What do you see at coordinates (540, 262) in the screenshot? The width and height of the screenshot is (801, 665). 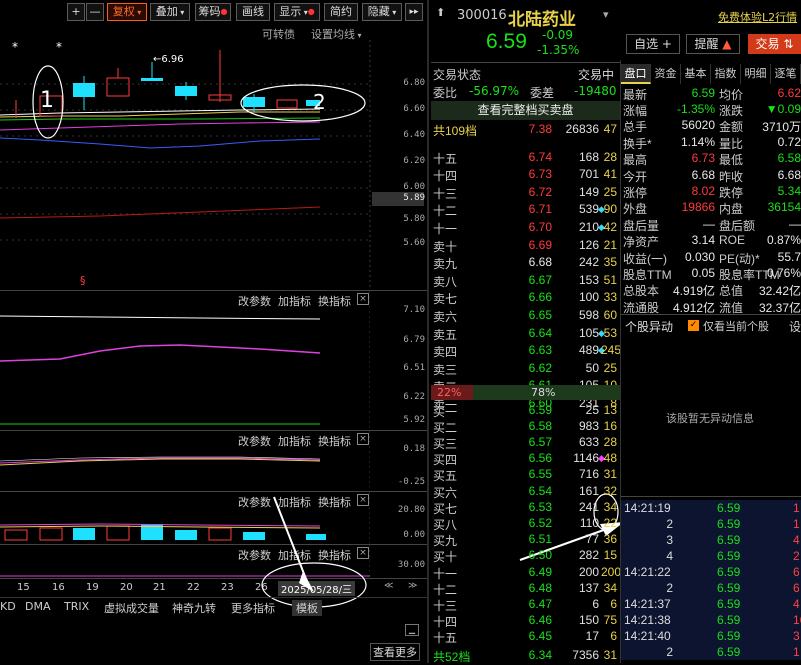 I see `ask-price: 6.68` at bounding box center [540, 262].